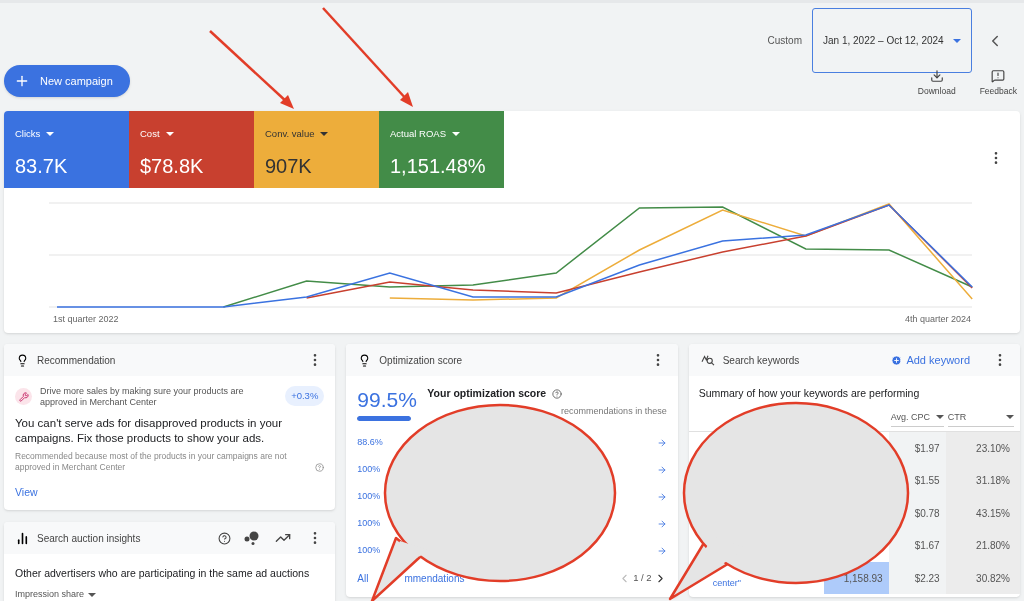  I want to click on card-title: Search keywords, so click(761, 360).